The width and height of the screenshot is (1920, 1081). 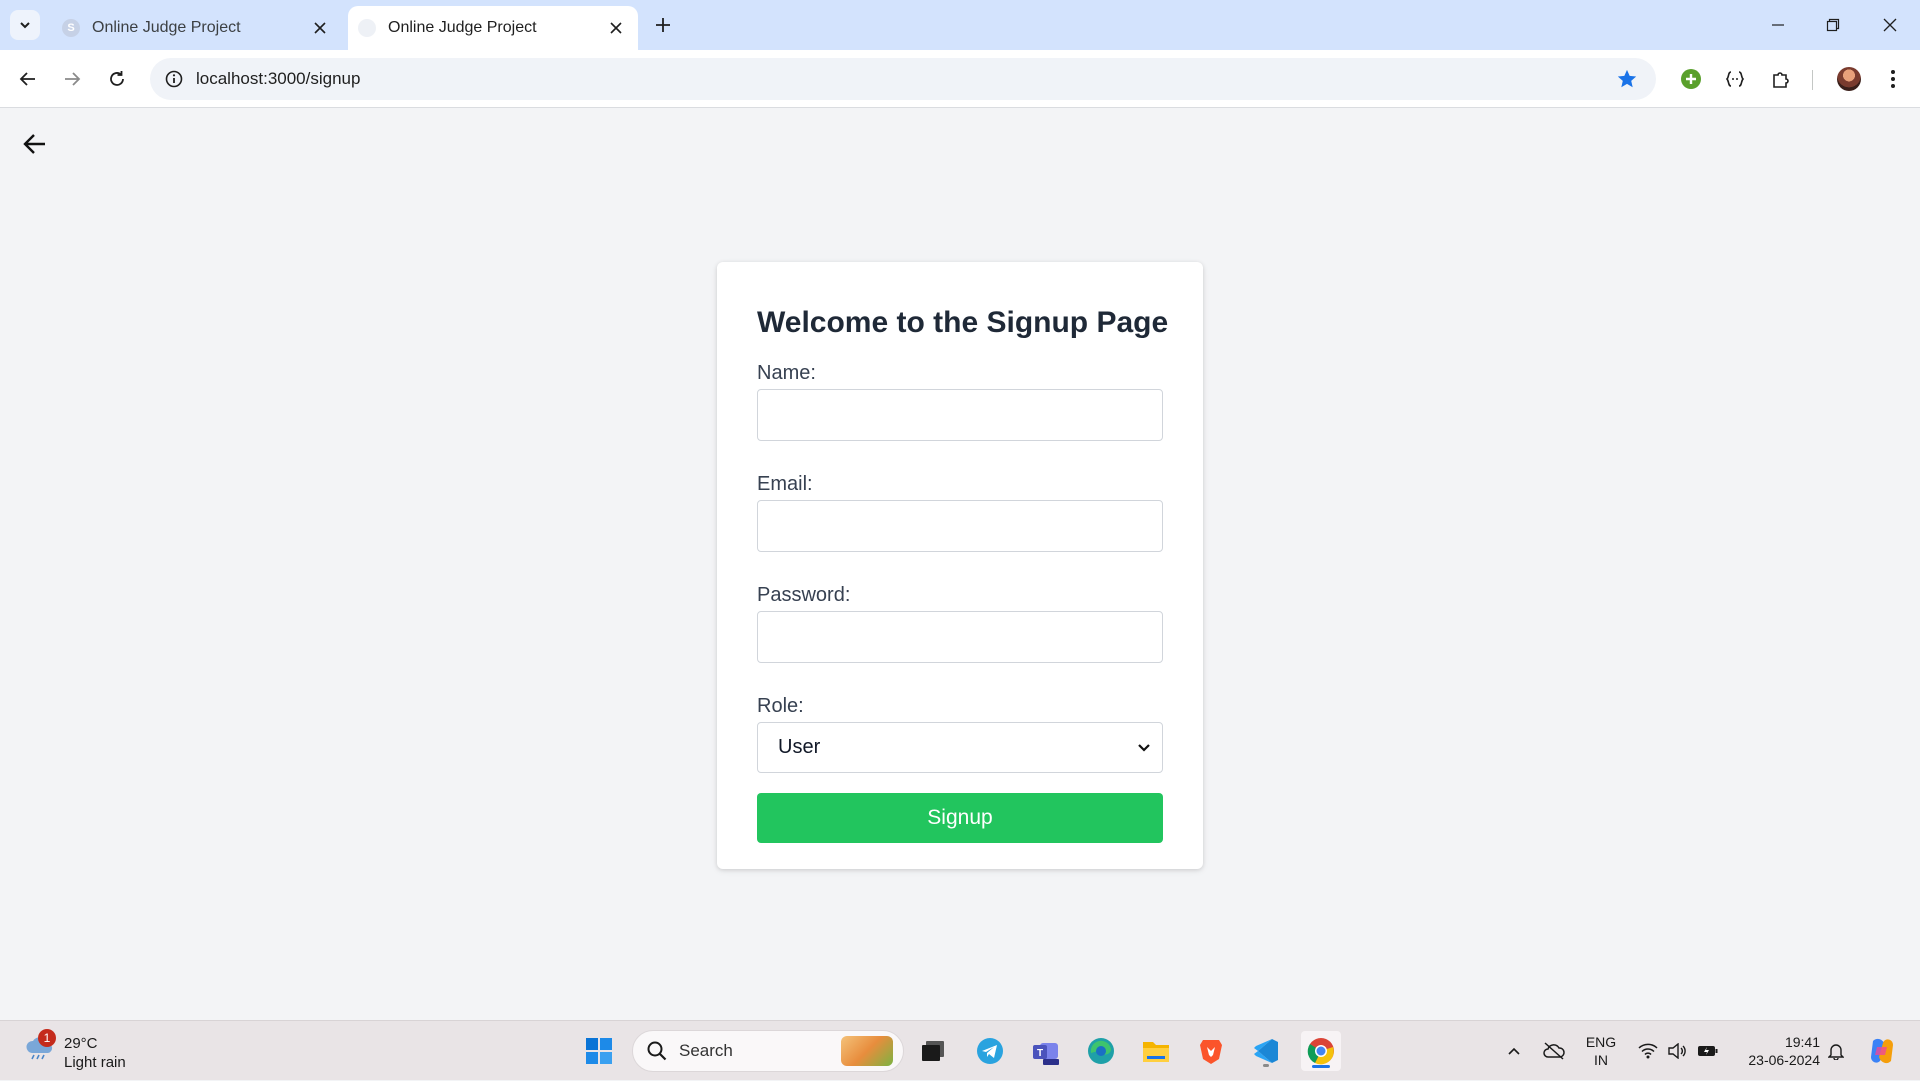 I want to click on windows-start-icon, so click(x=599, y=1051).